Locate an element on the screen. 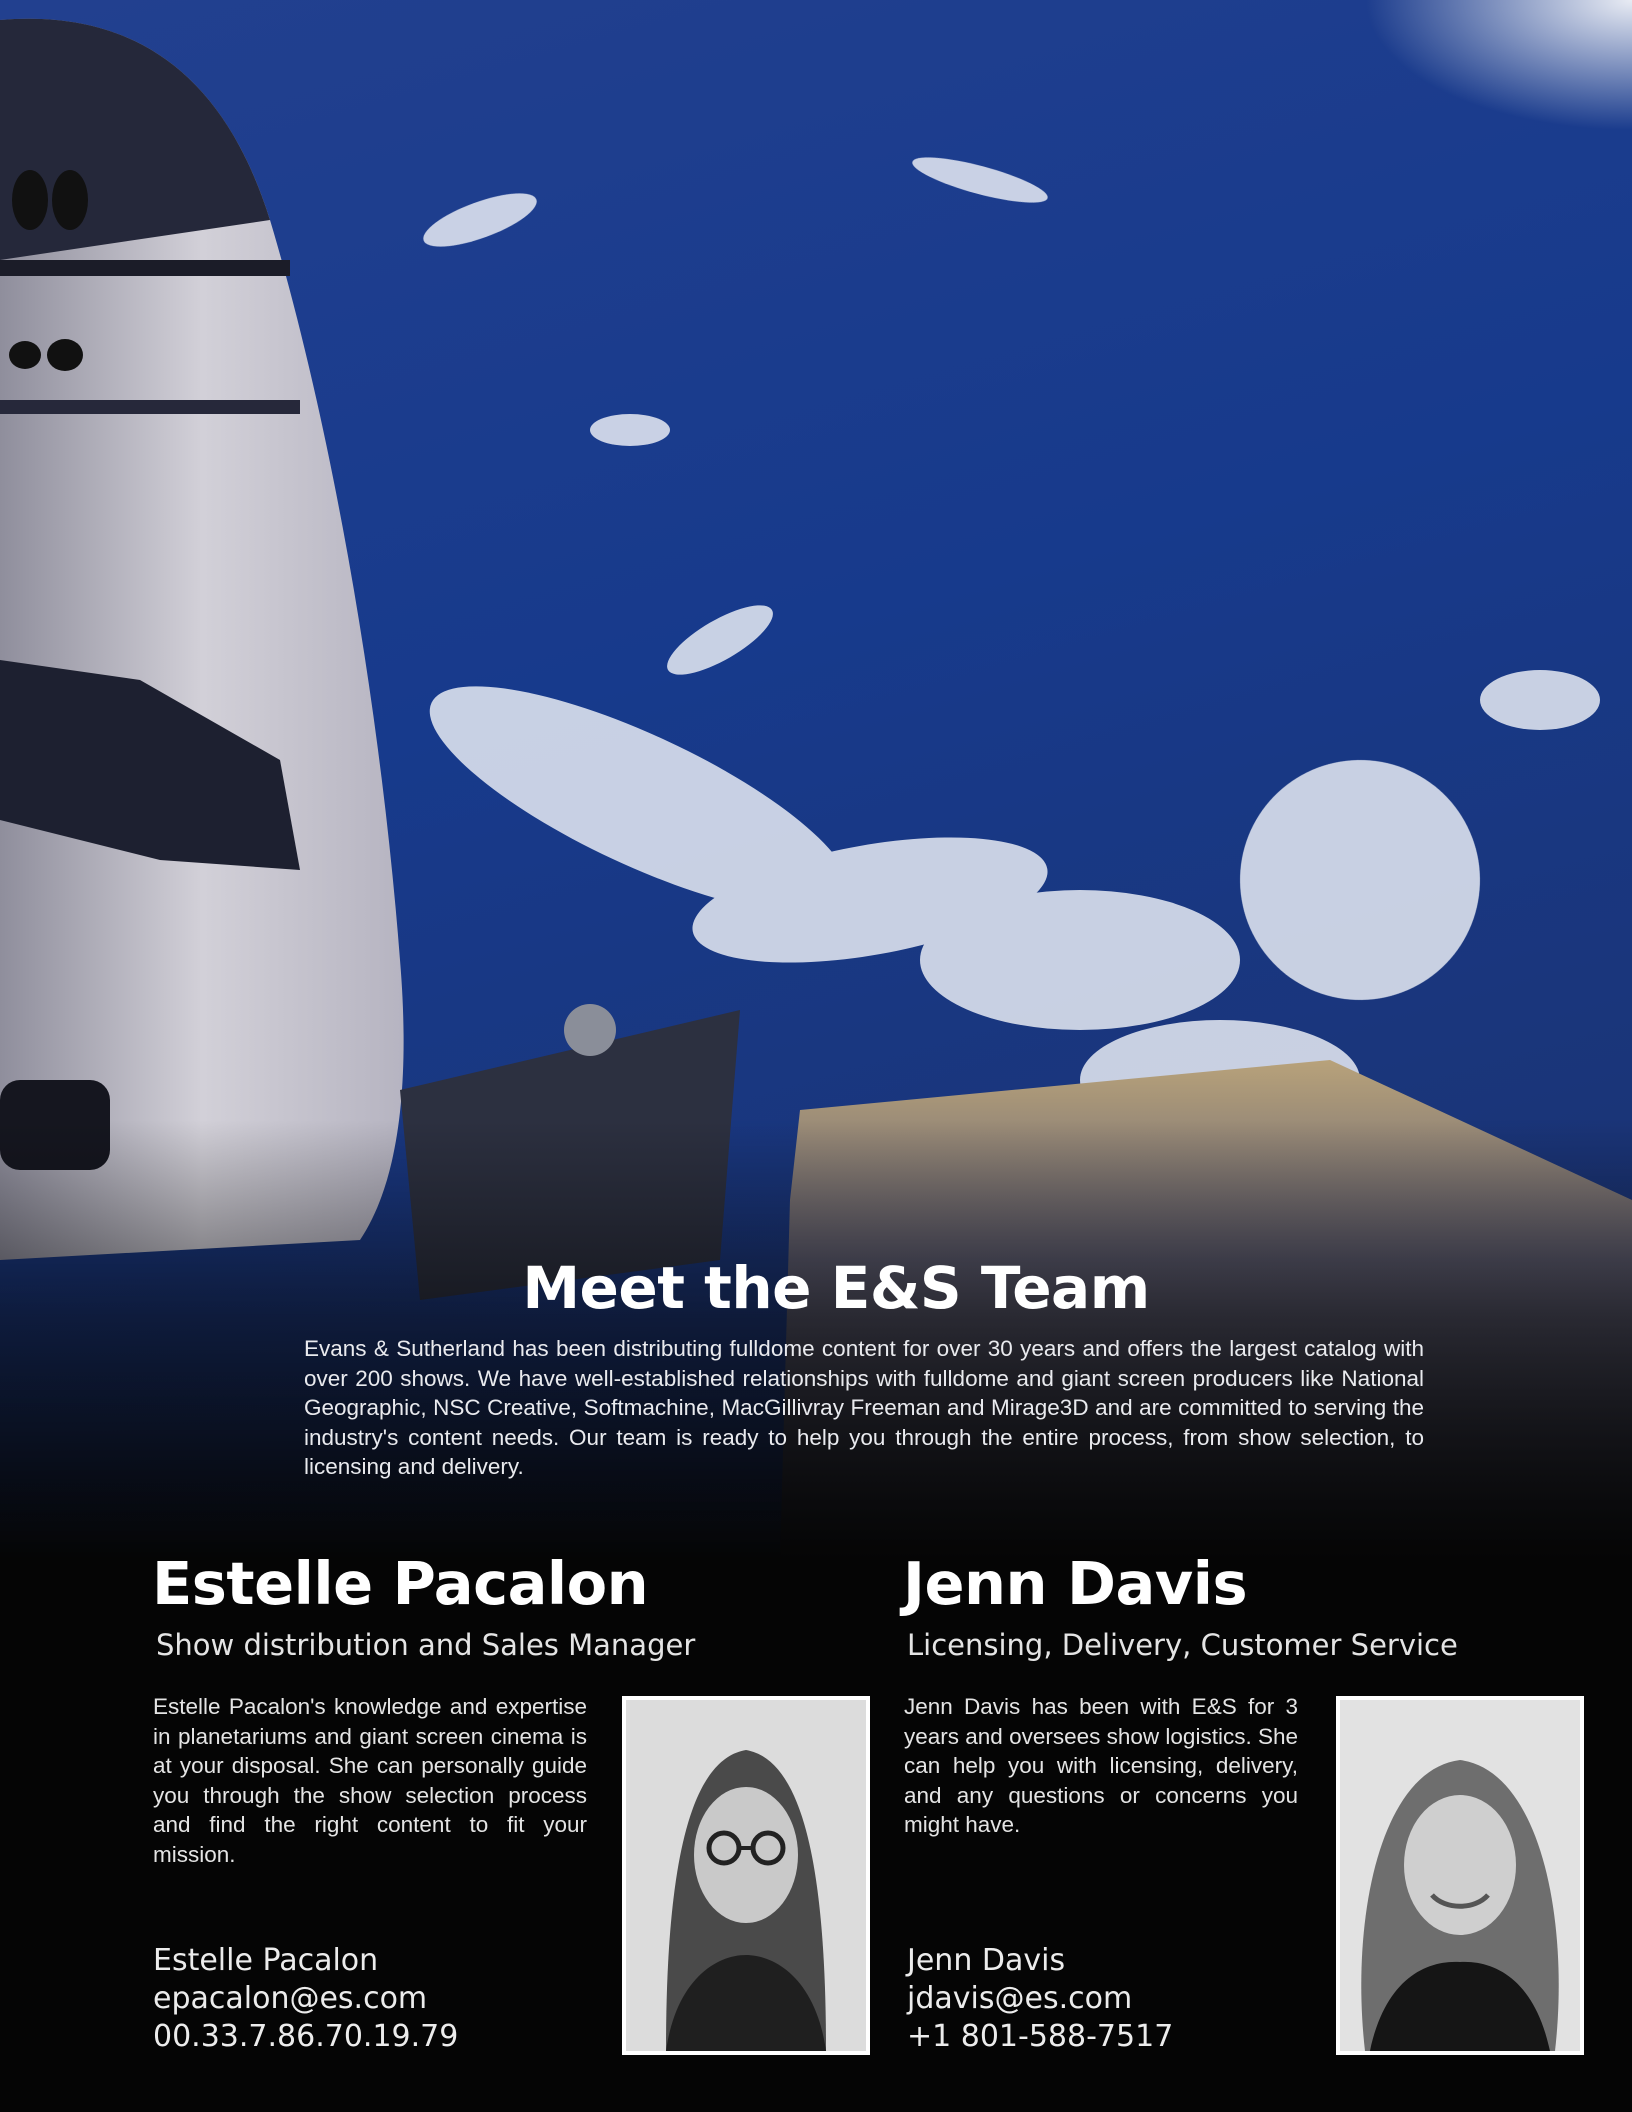  member-role: Show distribution and Sales Manager is located at coordinates (426, 1645).